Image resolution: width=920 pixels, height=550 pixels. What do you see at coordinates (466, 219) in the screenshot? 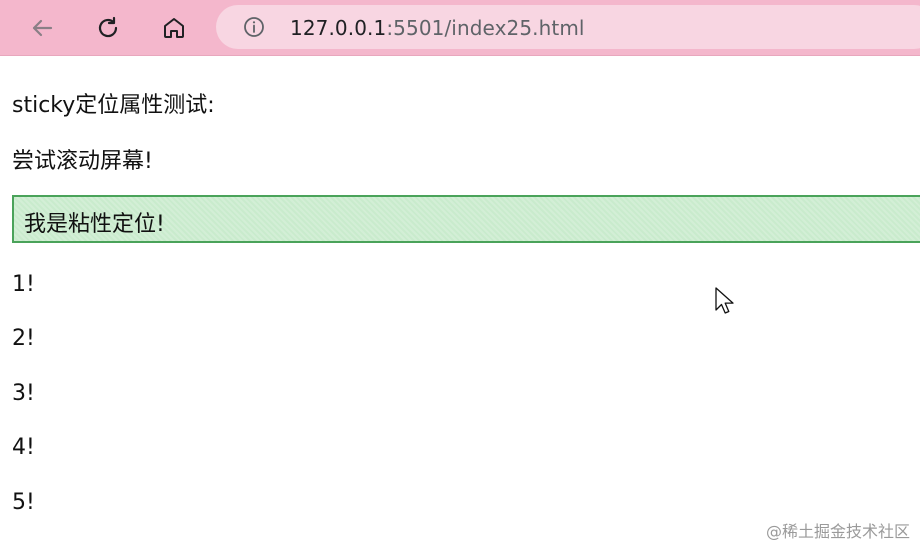
I see `sticky-box: 我是粘性定位!` at bounding box center [466, 219].